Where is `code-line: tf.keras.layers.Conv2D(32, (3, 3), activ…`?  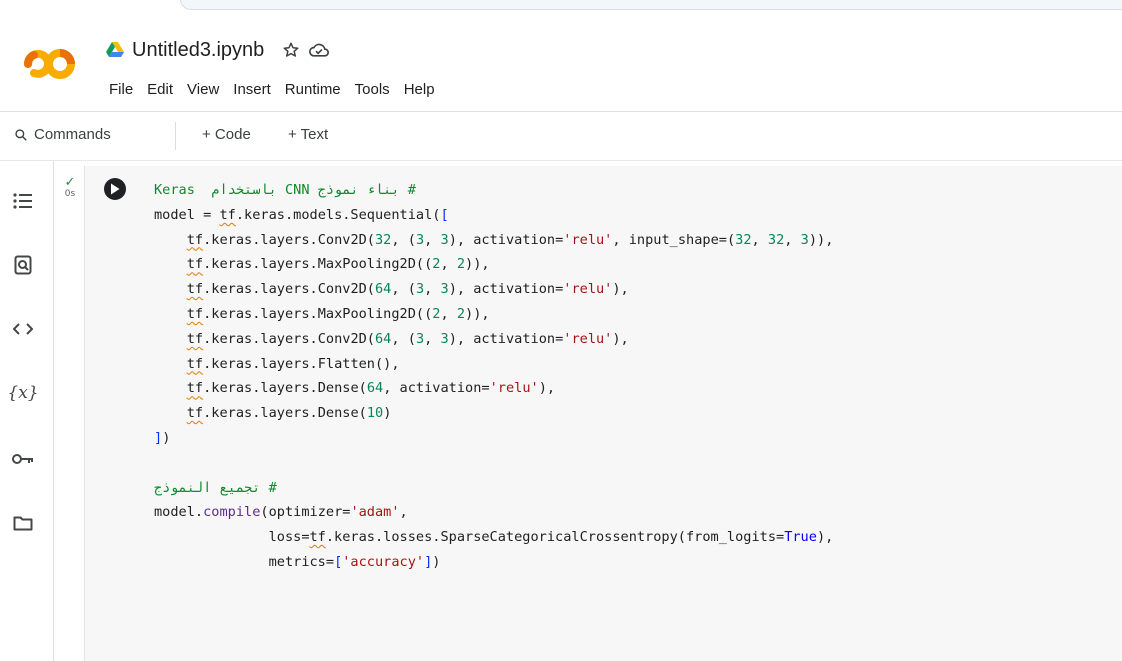
code-line: tf.keras.layers.Conv2D(32, (3, 3), activ… is located at coordinates (494, 240).